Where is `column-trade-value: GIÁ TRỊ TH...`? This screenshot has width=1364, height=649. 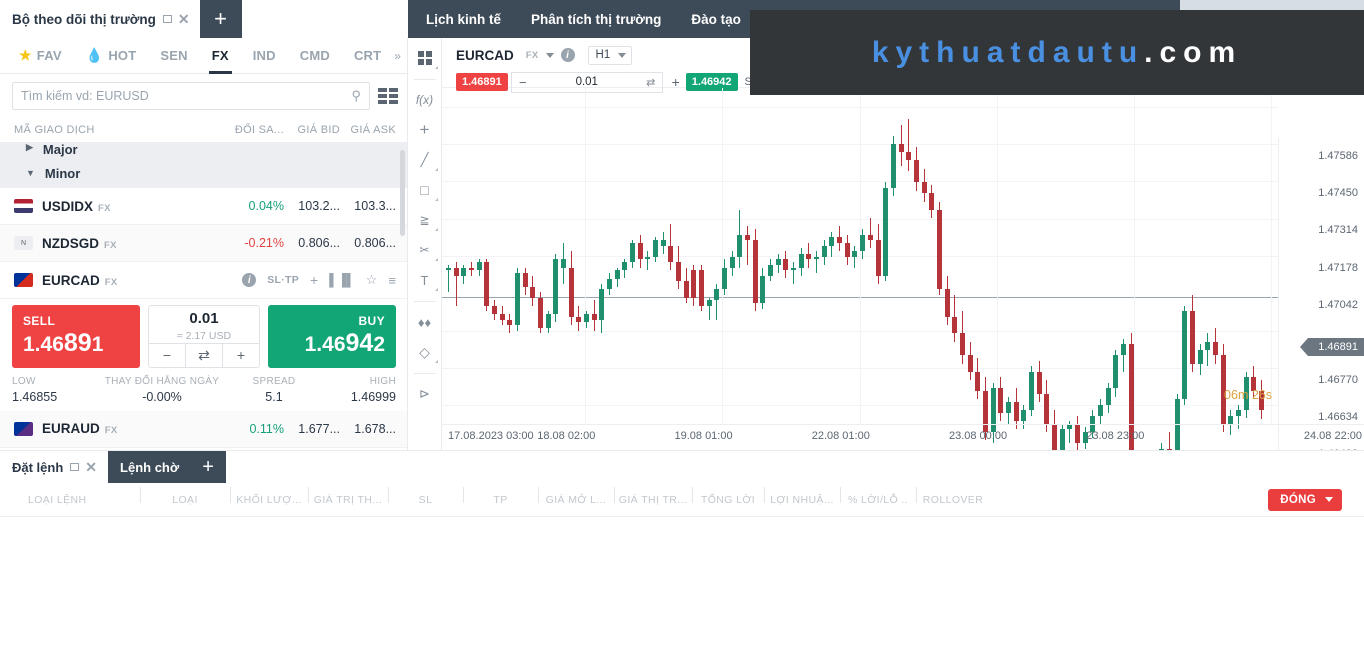
column-trade-value: GIÁ TRỊ TH... is located at coordinates (348, 496).